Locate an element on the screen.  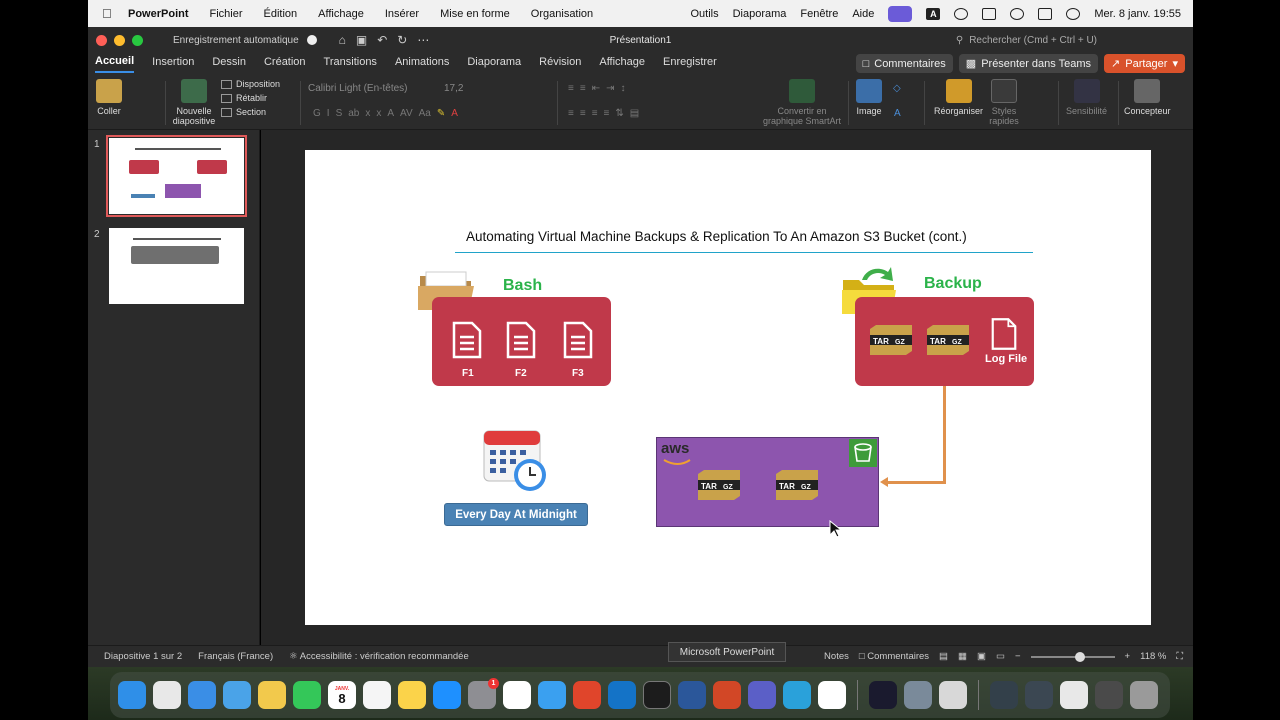
case-icon: Aa is located at coordinates (425, 113).